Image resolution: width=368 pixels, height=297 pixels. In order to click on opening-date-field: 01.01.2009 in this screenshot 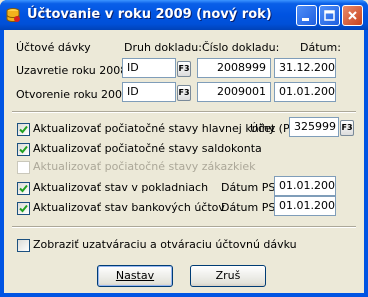, I will do `click(305, 92)`.